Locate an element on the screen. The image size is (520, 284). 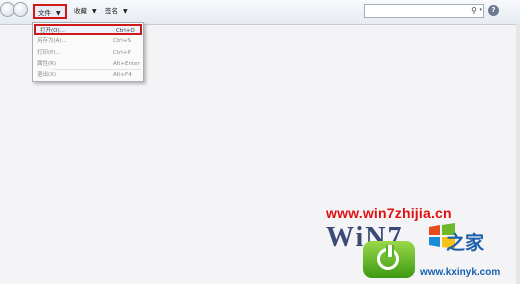
watermark-url: www.win7zhijia.cn is located at coordinates (389, 213).